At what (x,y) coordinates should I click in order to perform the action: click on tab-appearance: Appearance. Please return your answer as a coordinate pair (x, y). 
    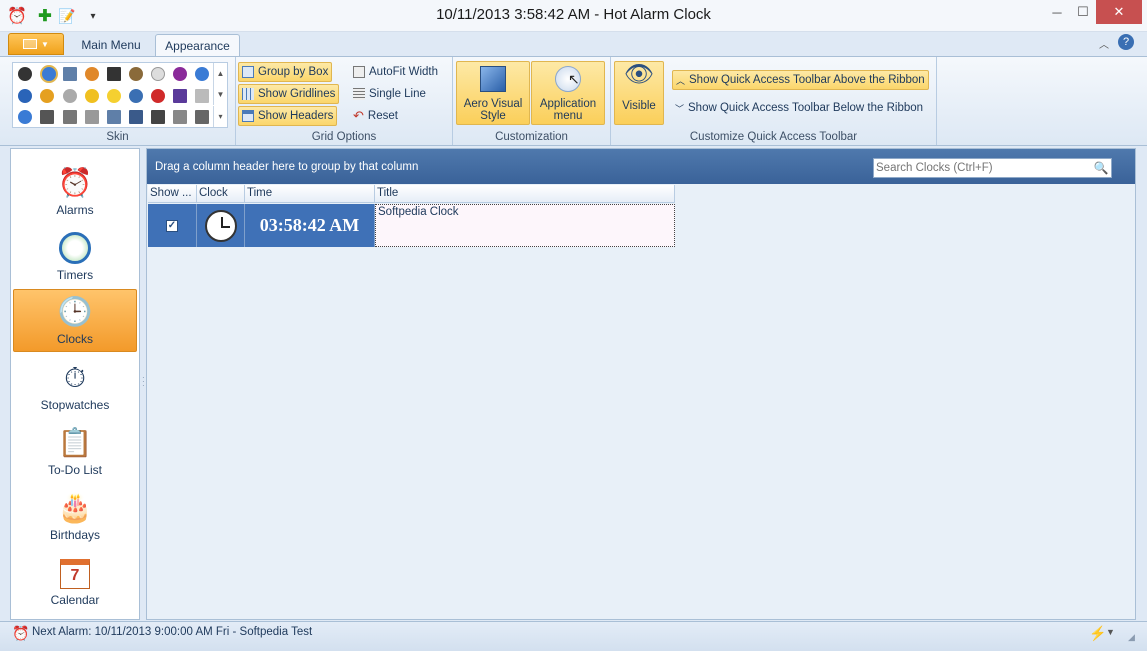
    Looking at the image, I should click on (197, 45).